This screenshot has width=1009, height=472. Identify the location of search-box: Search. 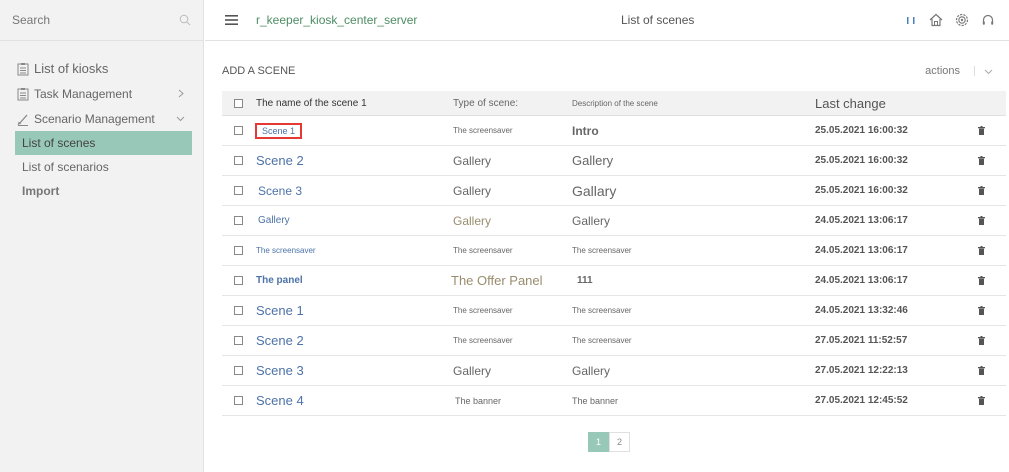
(101, 20).